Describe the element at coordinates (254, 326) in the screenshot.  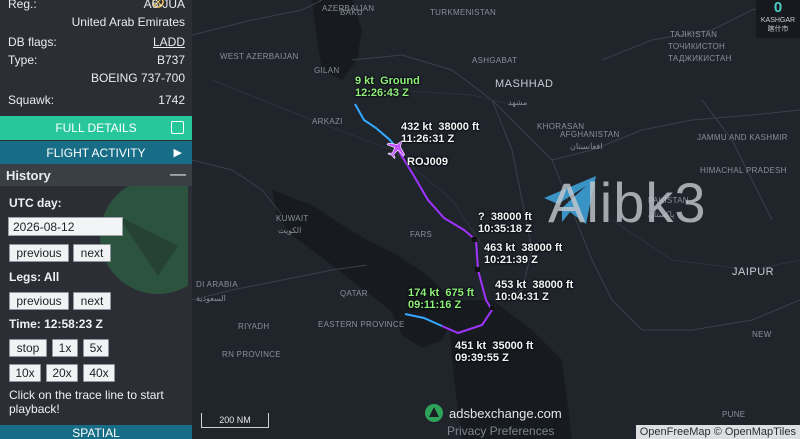
I see `place-label: RIYADH` at that location.